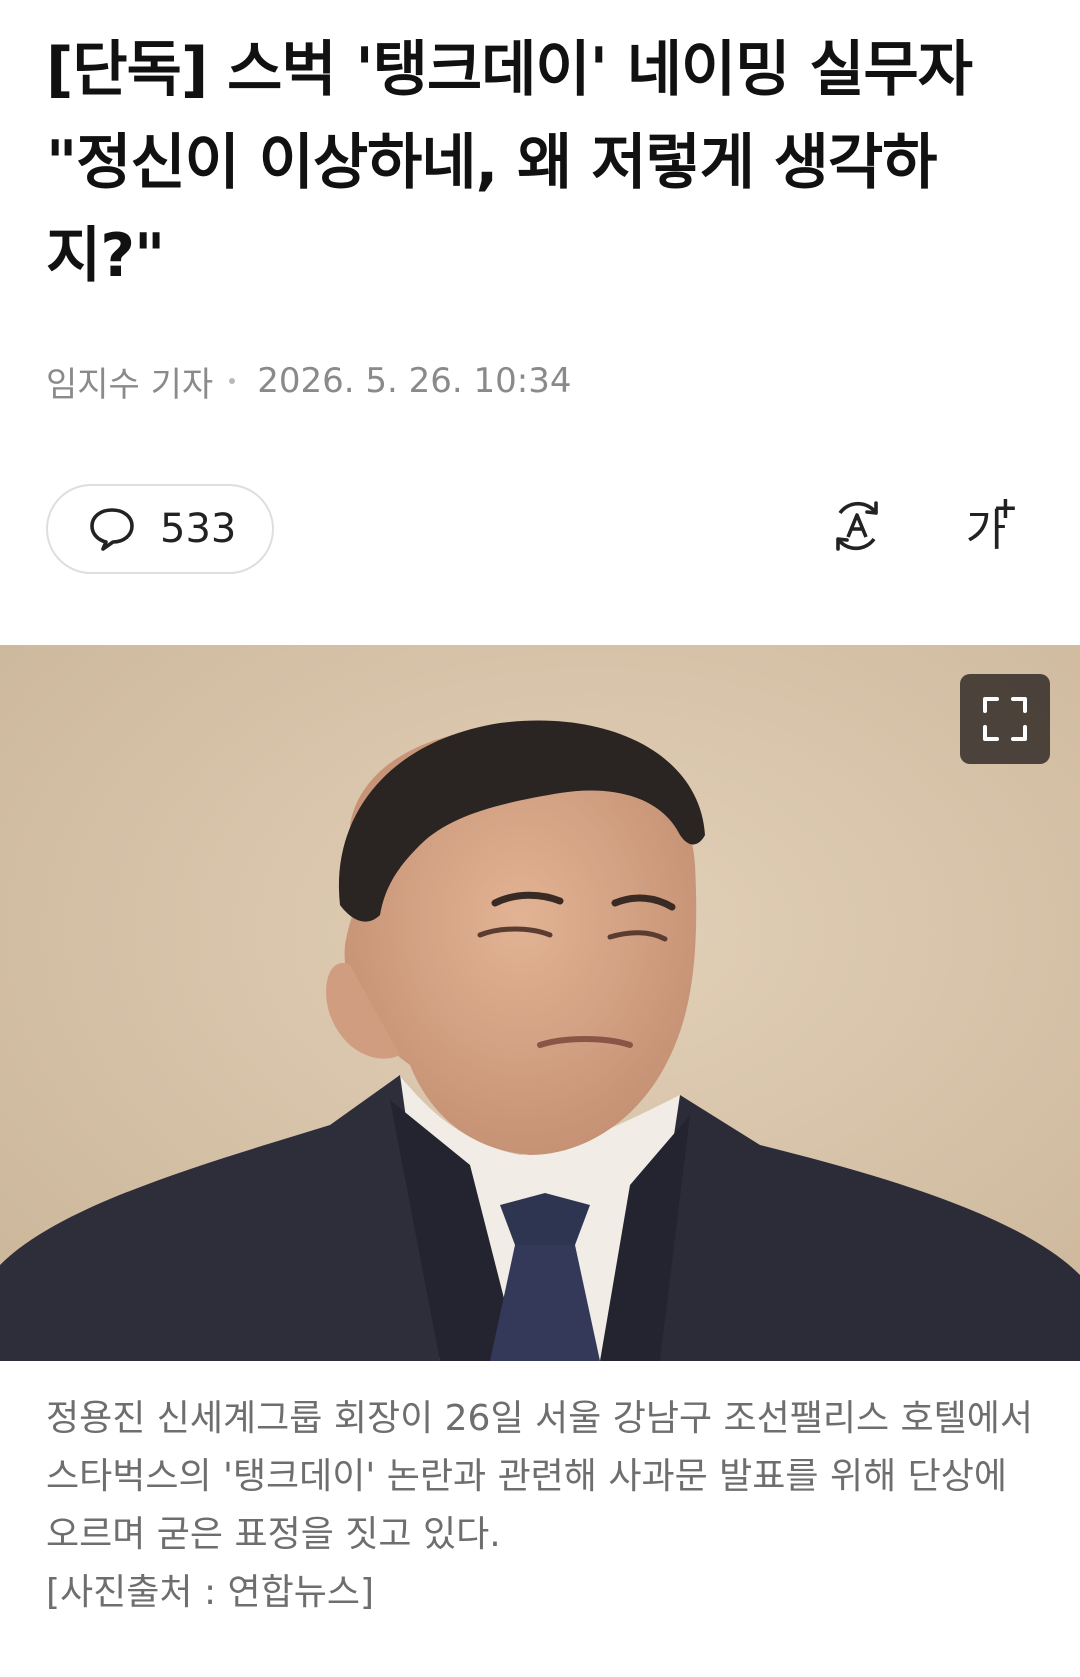 This screenshot has height=1677, width=1080. What do you see at coordinates (232, 381) in the screenshot?
I see `meta-separator` at bounding box center [232, 381].